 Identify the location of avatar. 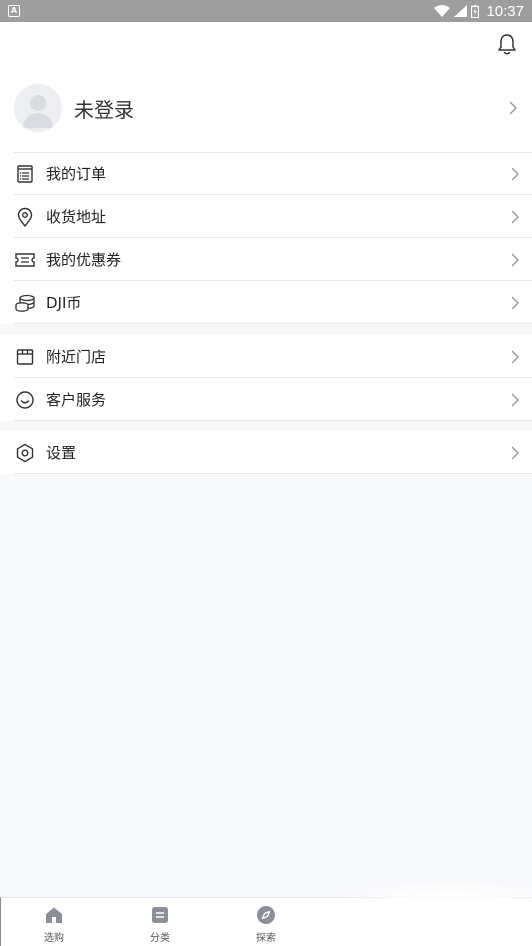
(38, 108).